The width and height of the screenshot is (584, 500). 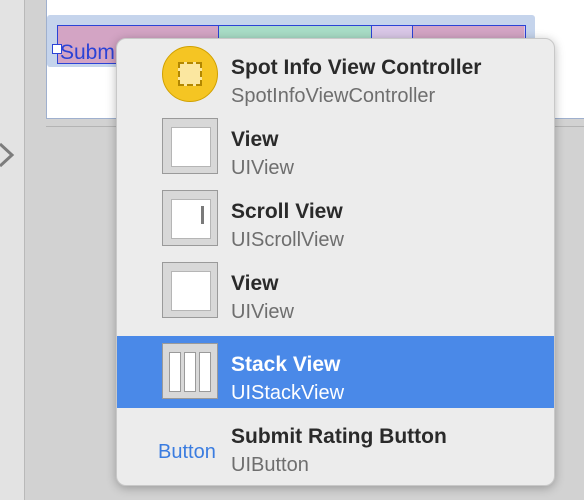 What do you see at coordinates (12, 250) in the screenshot?
I see `canvas-gutter` at bounding box center [12, 250].